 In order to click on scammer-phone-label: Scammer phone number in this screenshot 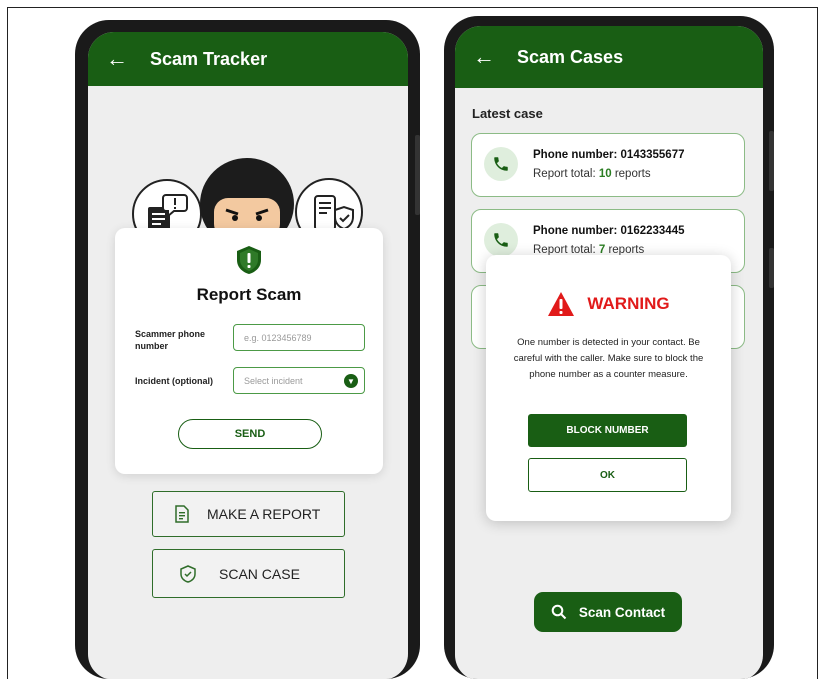, I will do `click(170, 340)`.